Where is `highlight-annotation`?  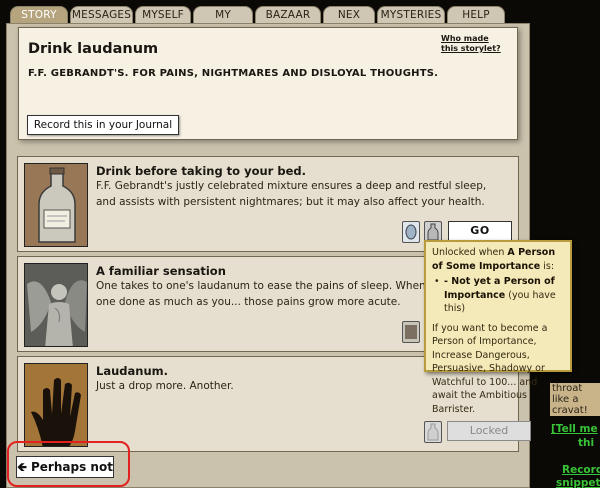 highlight-annotation is located at coordinates (68, 464).